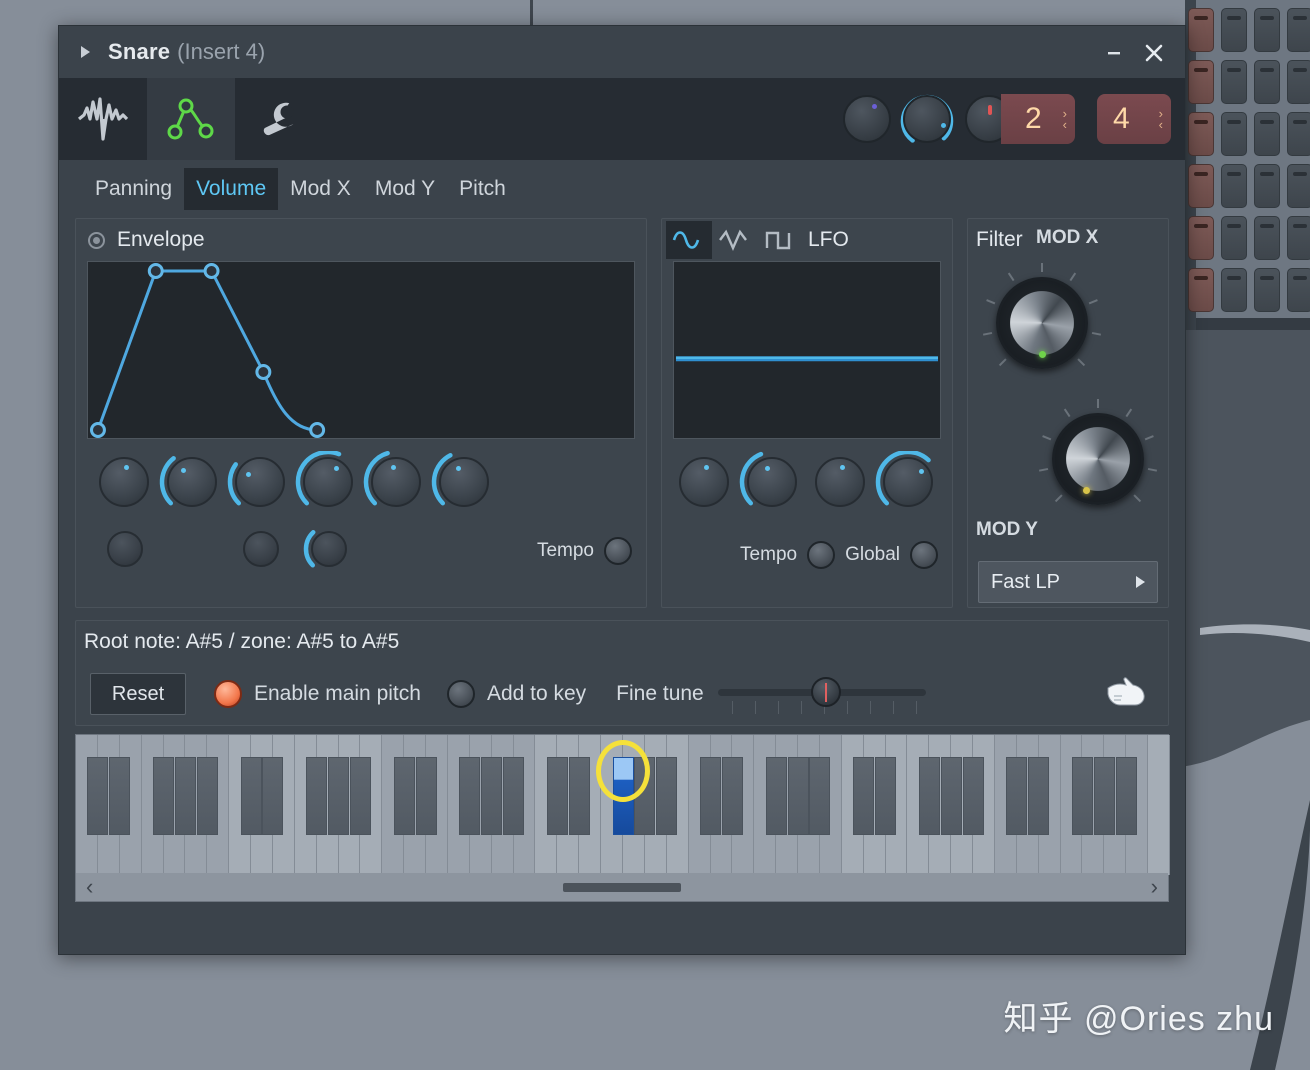  I want to click on tab-mod-y: Mod Y, so click(405, 189).